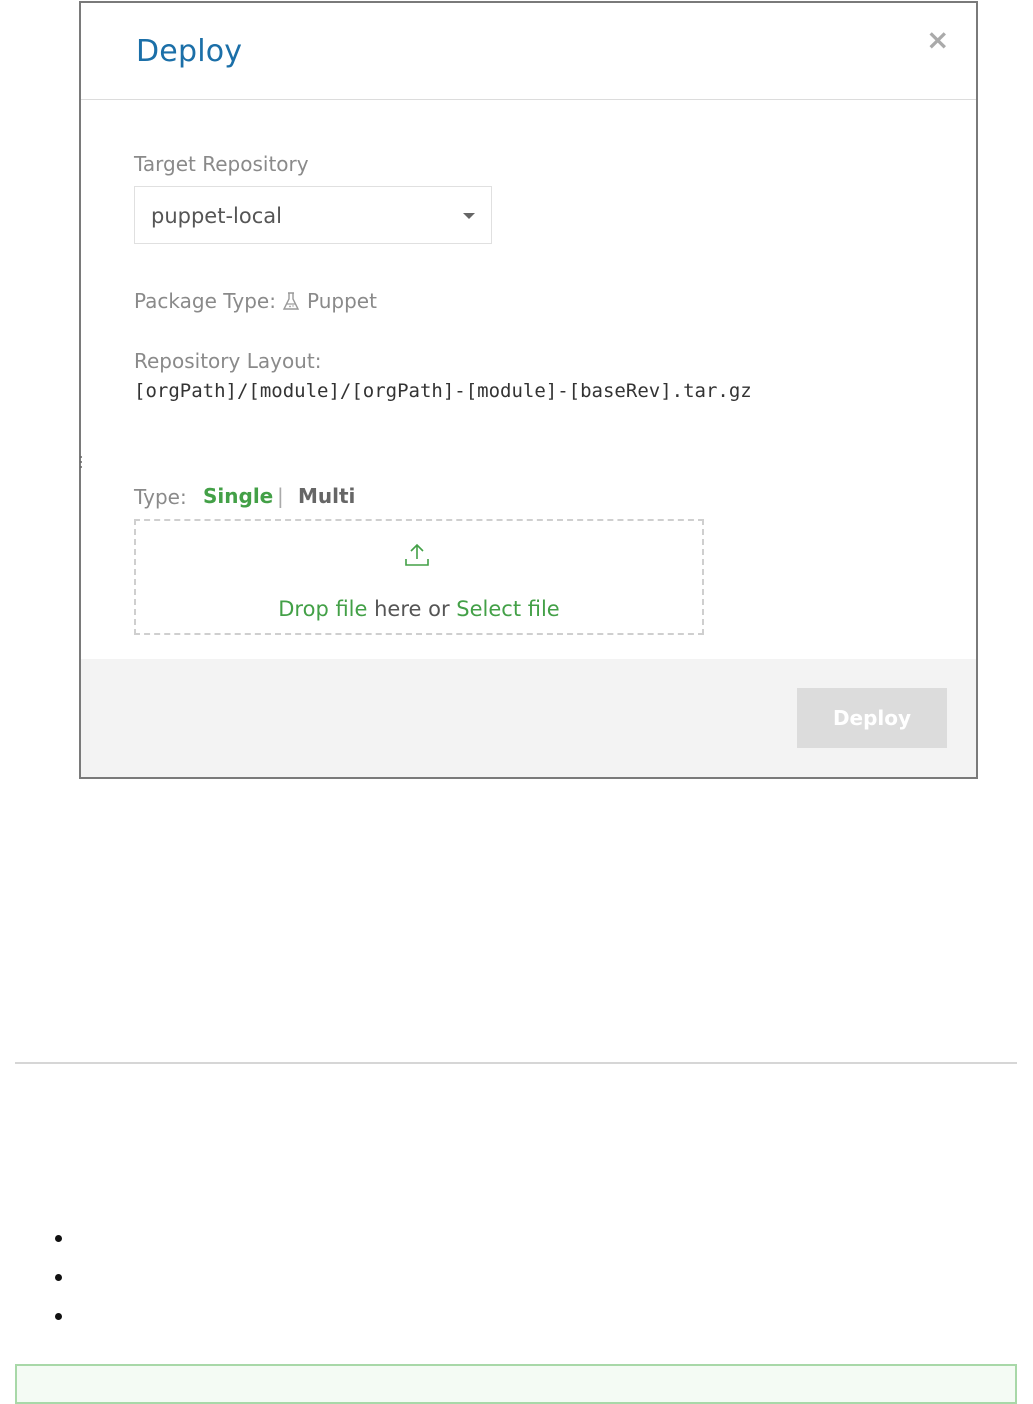  I want to click on flask-icon, so click(291, 301).